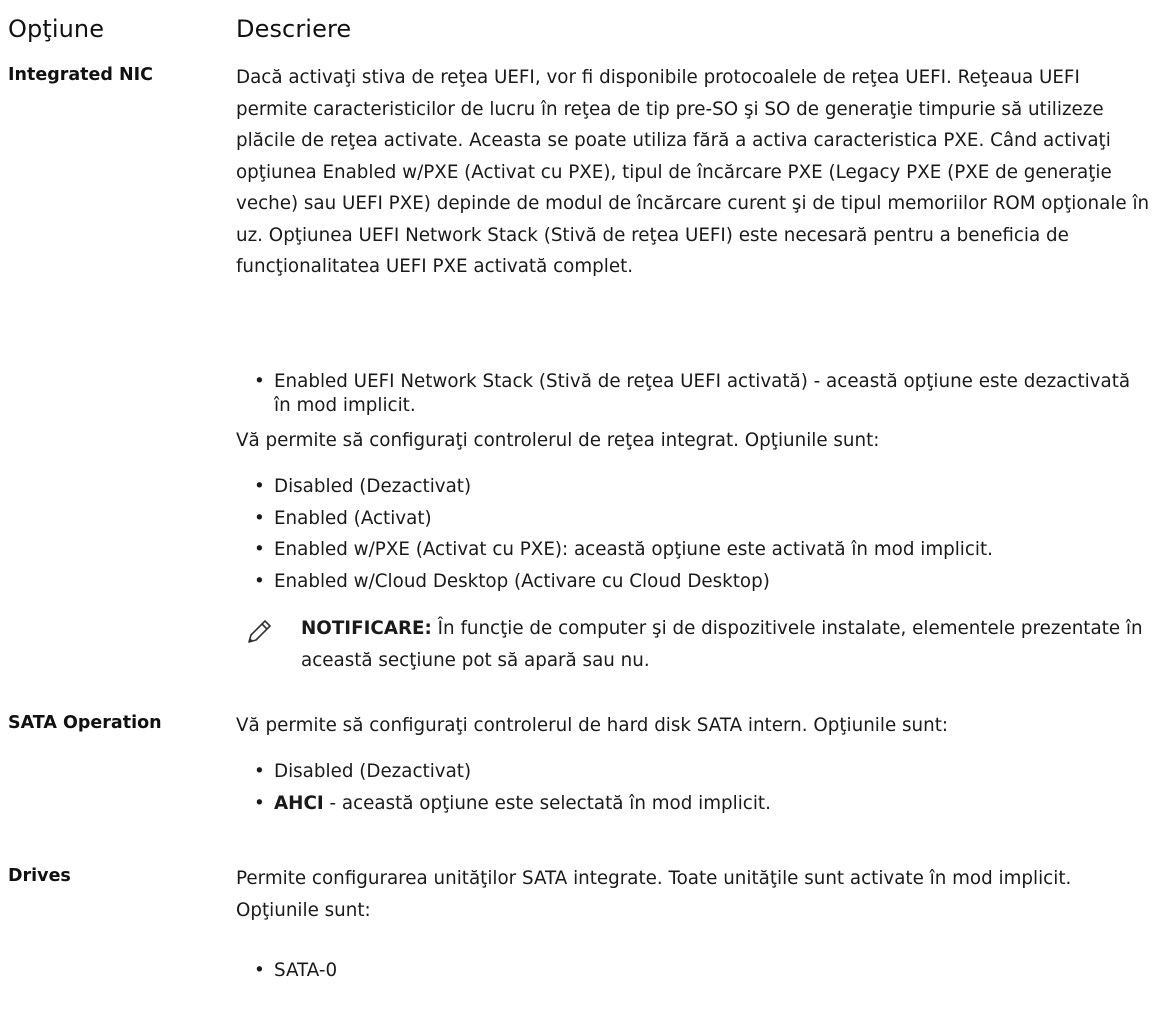  What do you see at coordinates (81, 75) in the screenshot?
I see `option-label-integrated-nic: Integrated NIC` at bounding box center [81, 75].